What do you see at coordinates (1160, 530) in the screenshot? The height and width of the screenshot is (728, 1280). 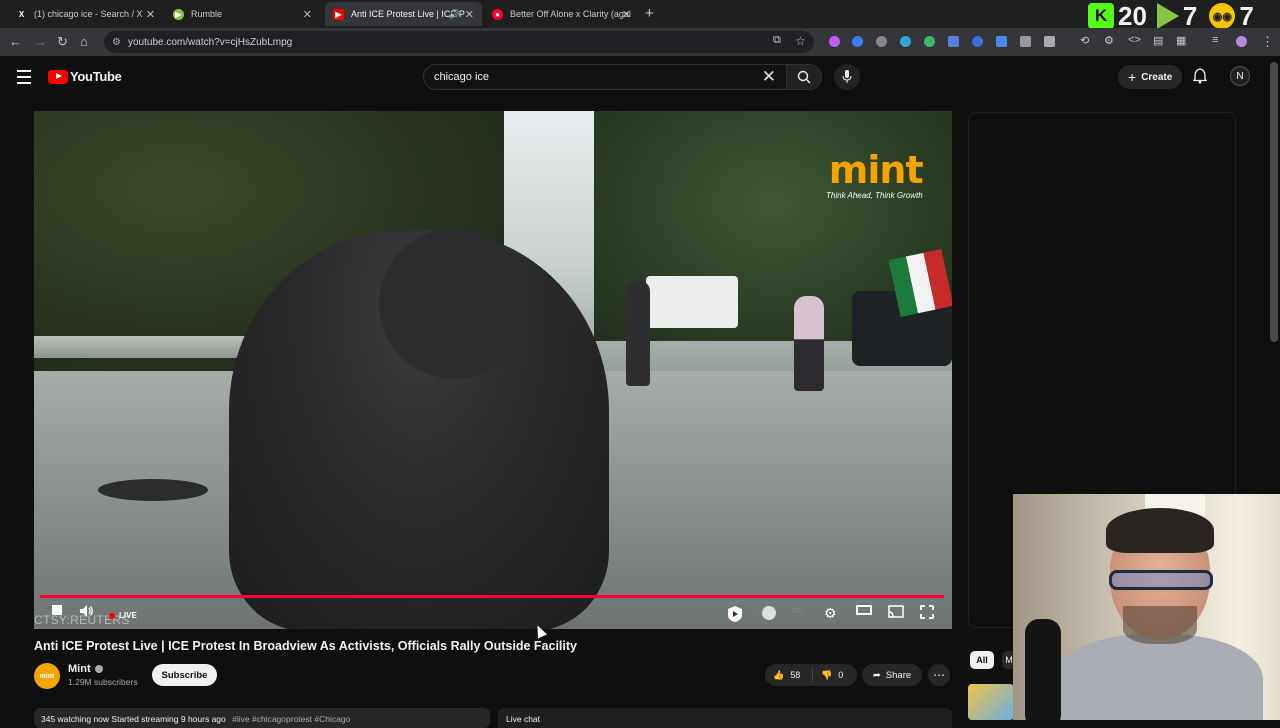 I see `streamer-hair` at bounding box center [1160, 530].